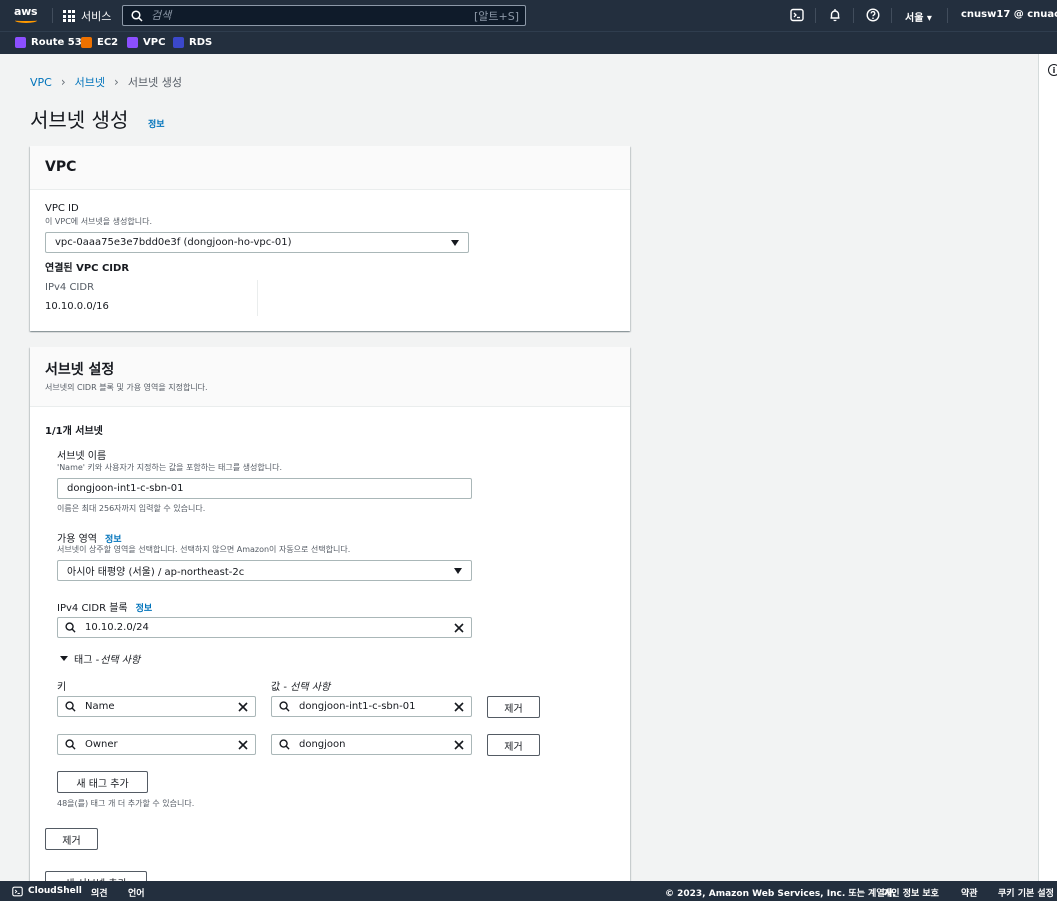  What do you see at coordinates (178, 42) in the screenshot?
I see `rds-icon` at bounding box center [178, 42].